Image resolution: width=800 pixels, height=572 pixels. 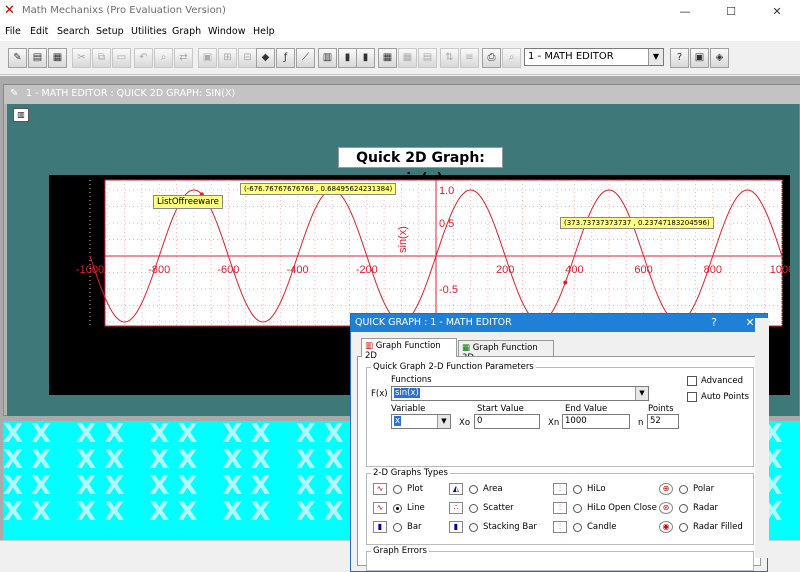 I want to click on variable-value: x, so click(x=398, y=421).